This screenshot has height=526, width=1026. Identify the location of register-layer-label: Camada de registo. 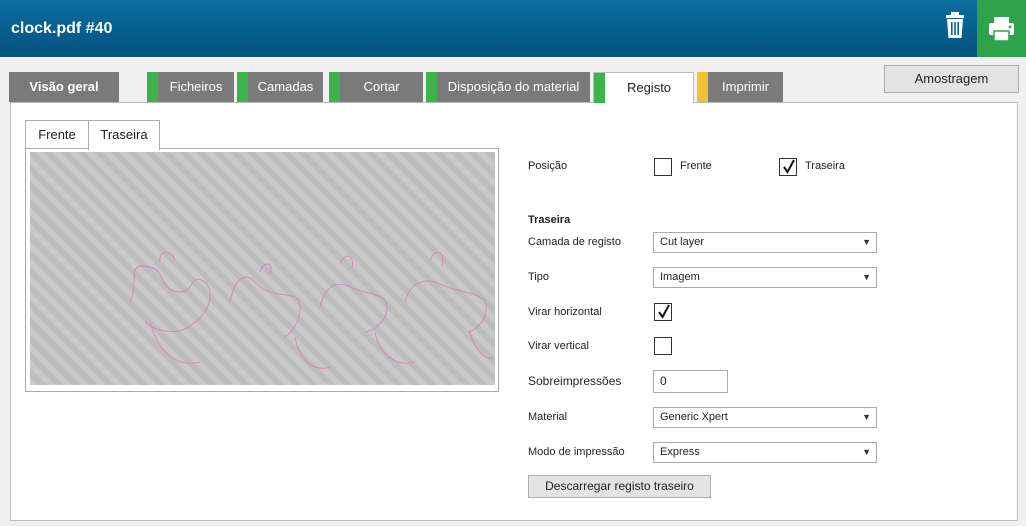
(574, 242).